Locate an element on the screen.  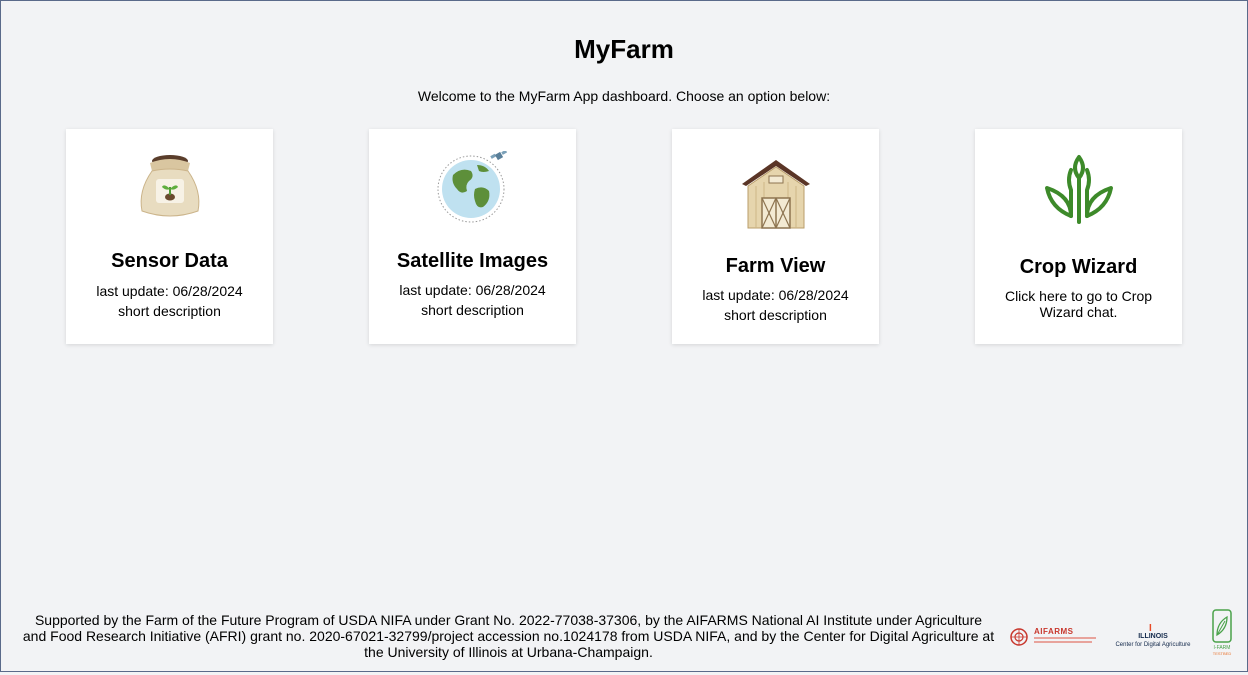
satellite-images-last-update: last update: 06/28/2024 is located at coordinates (472, 290).